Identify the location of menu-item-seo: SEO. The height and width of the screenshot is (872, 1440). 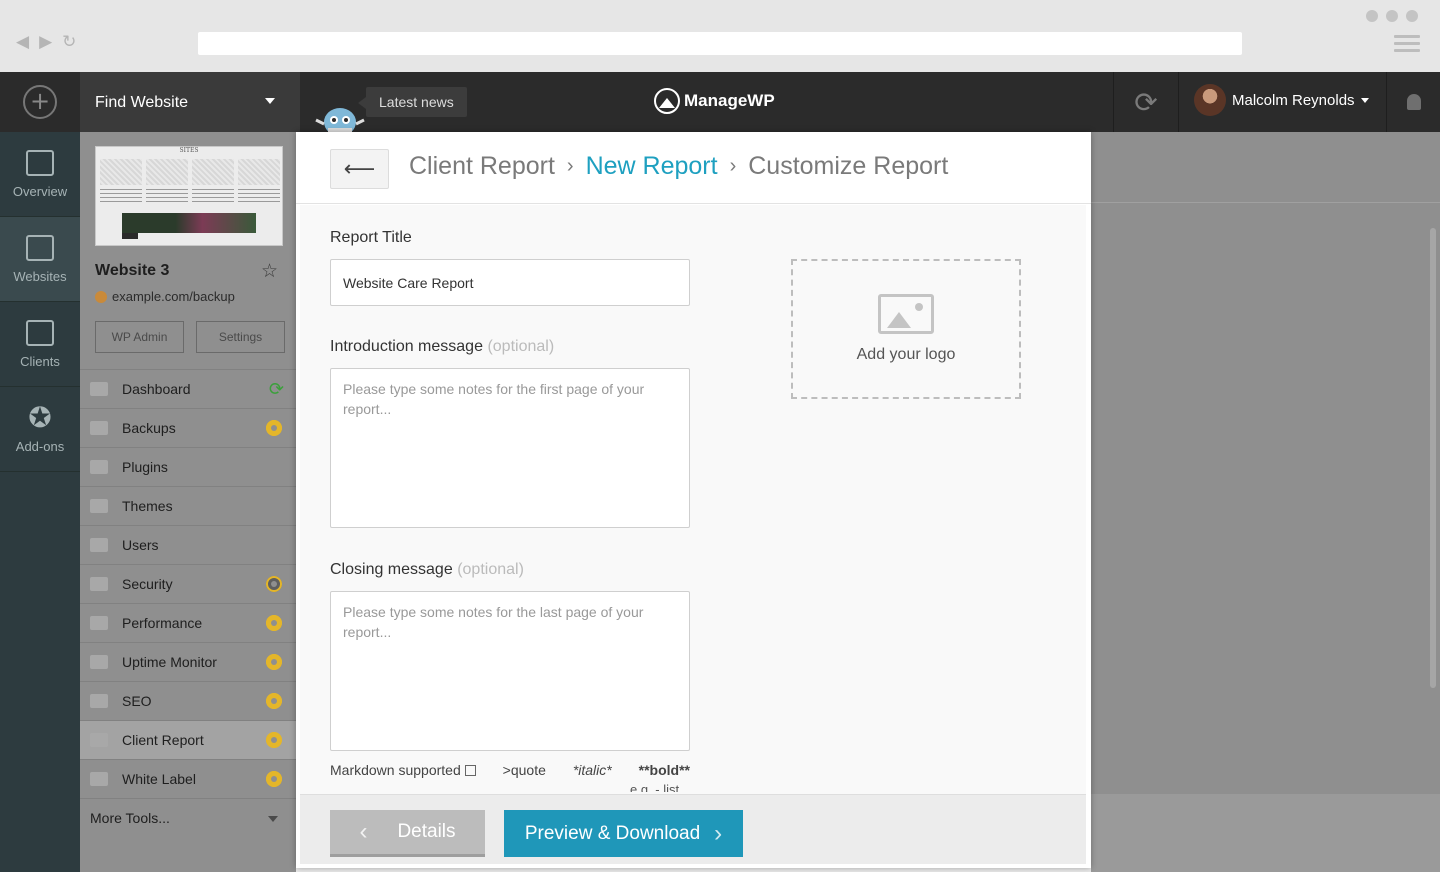
(188, 700).